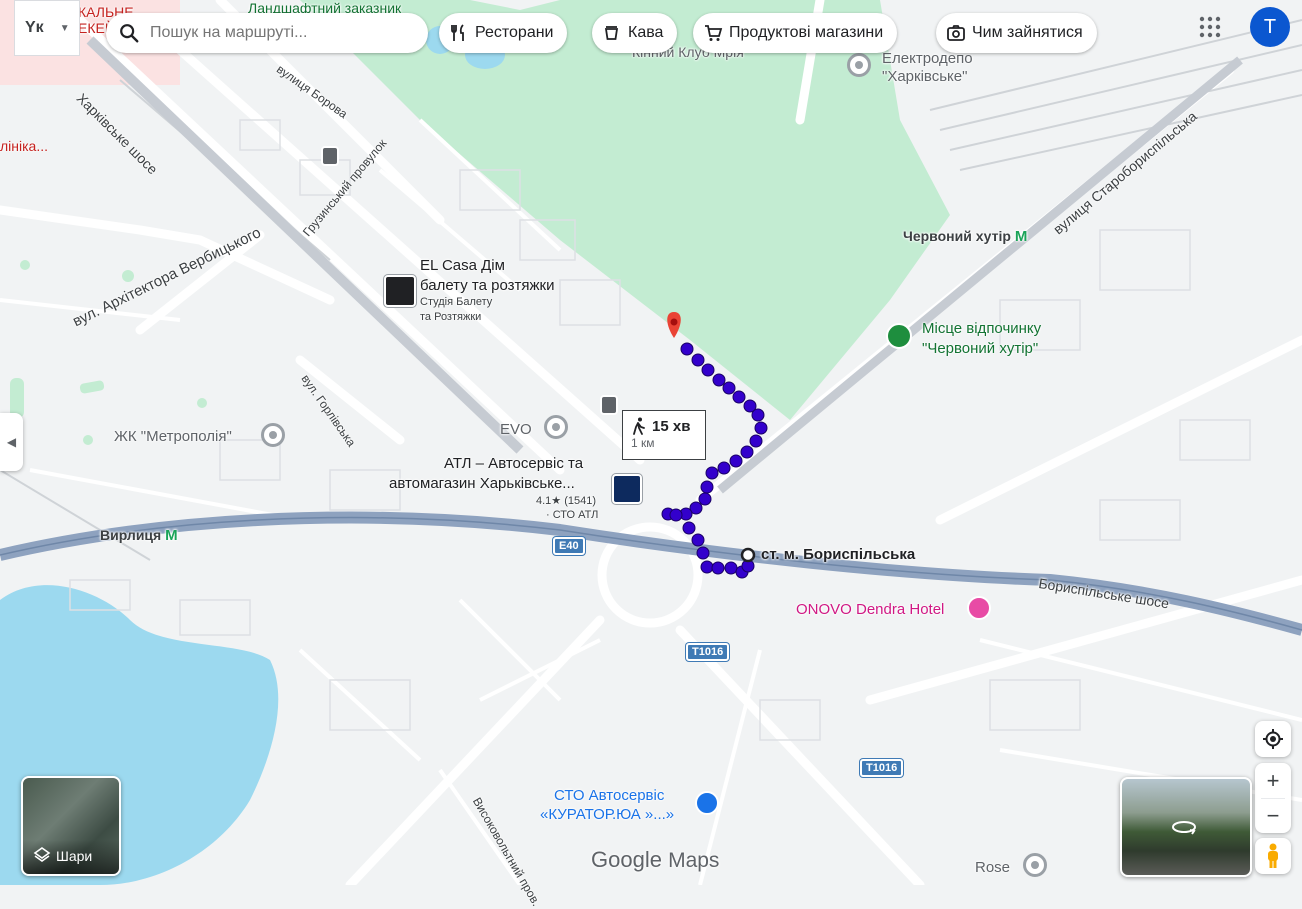 Image resolution: width=1302 pixels, height=909 pixels. I want to click on chevron-left-icon: ◀, so click(11, 442).